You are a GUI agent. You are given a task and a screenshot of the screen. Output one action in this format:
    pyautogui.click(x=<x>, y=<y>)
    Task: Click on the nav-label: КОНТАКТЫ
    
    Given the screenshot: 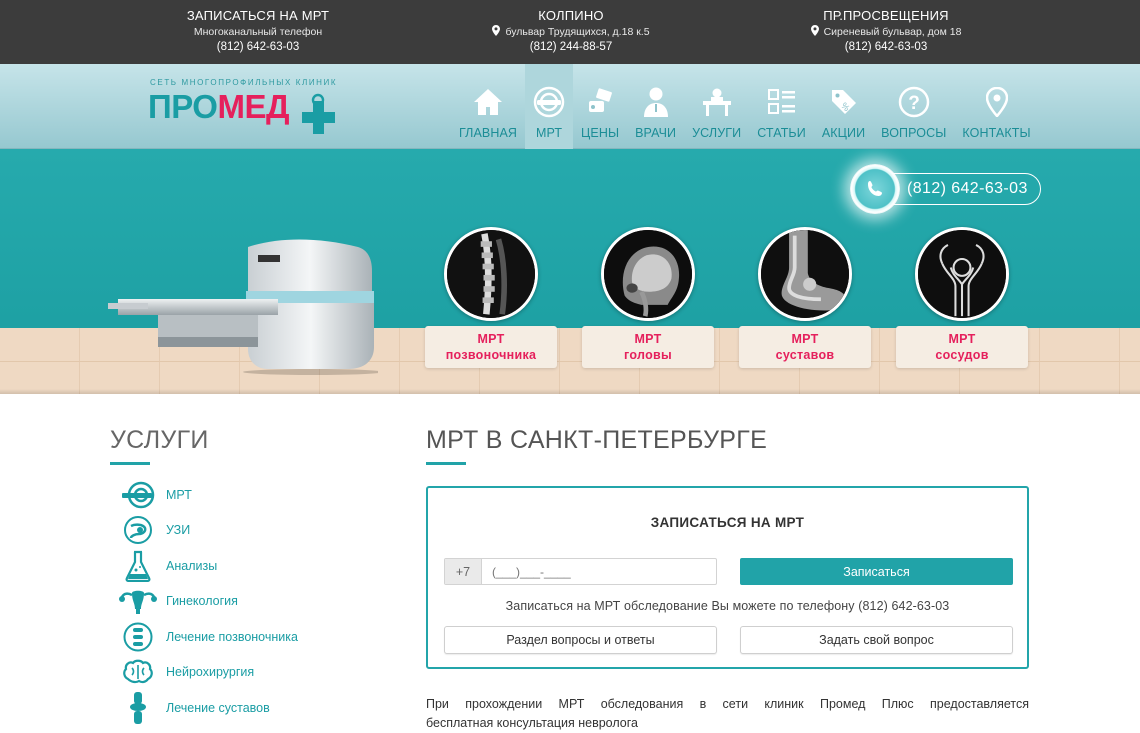 What is the action you would take?
    pyautogui.click(x=996, y=133)
    